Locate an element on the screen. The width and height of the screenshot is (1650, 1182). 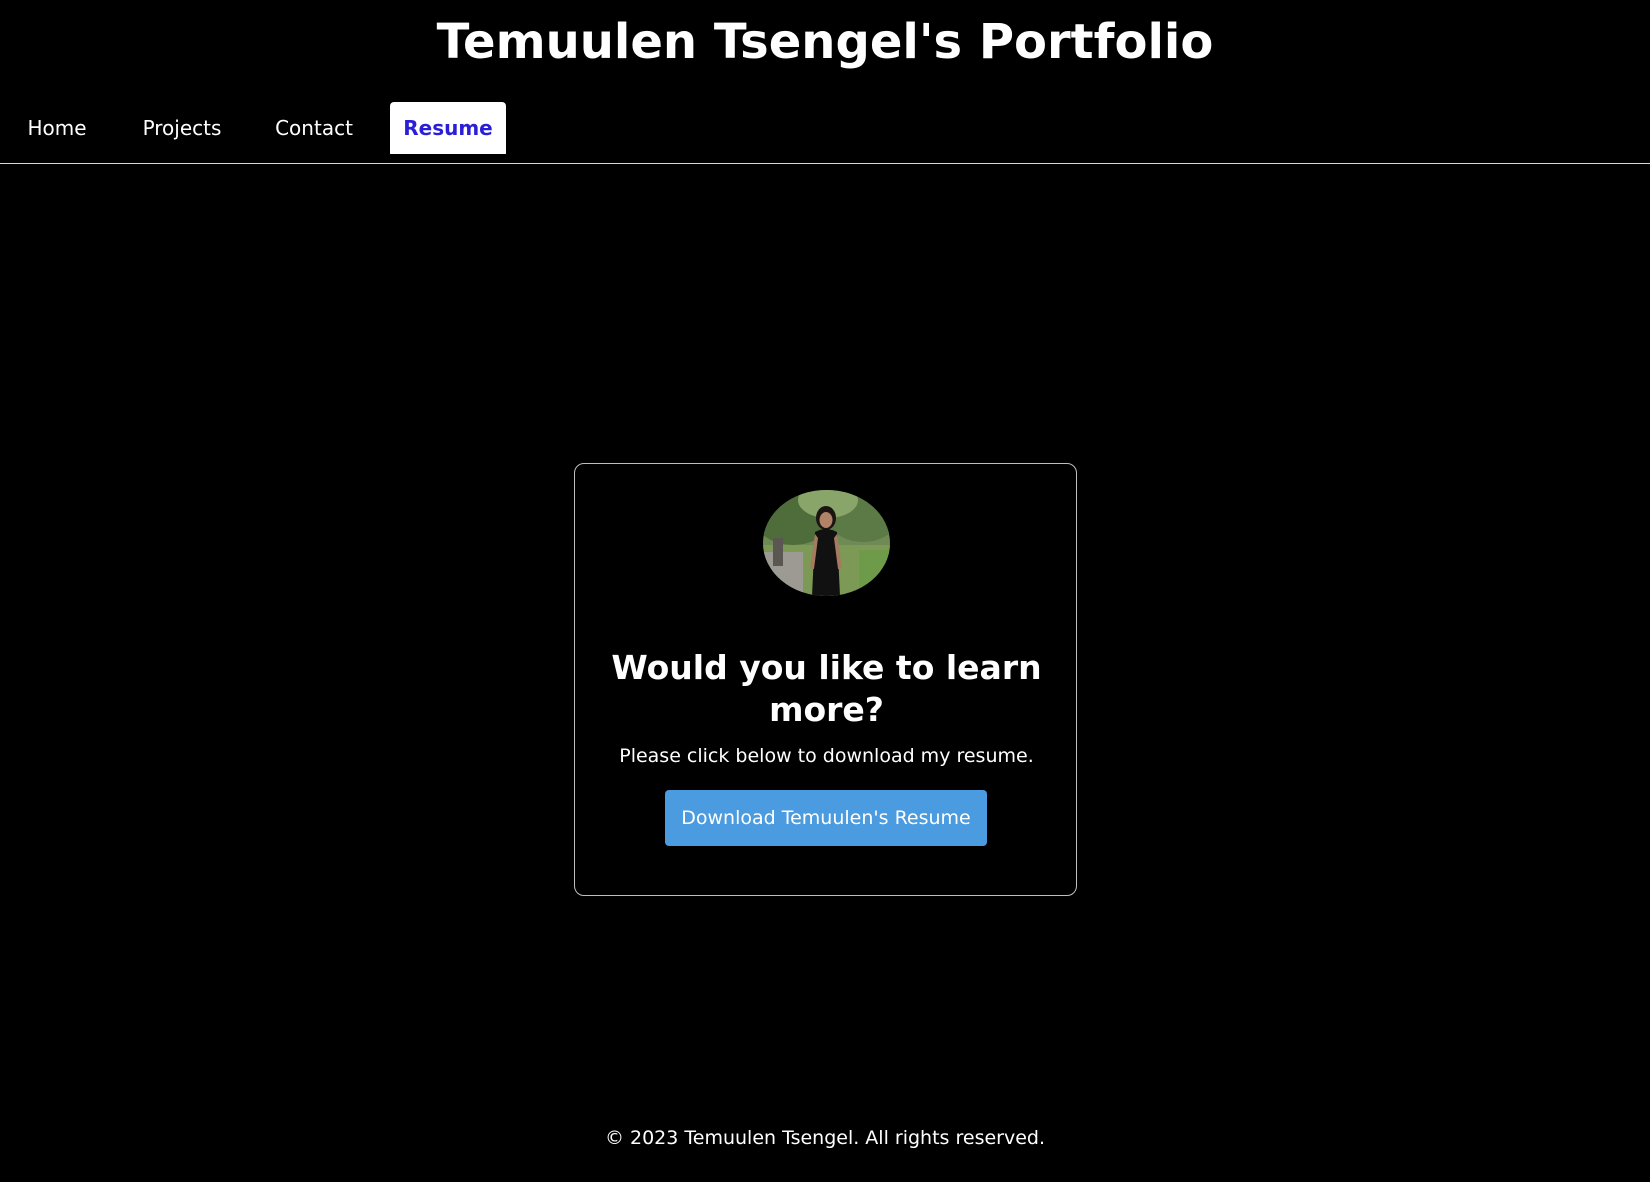
main-nav: Home Projects Contact Resume is located at coordinates (825, 128).